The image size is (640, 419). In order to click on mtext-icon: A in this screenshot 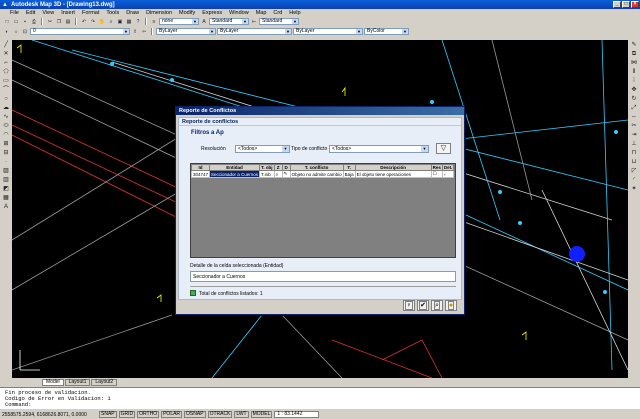, I will do `click(6, 207)`.